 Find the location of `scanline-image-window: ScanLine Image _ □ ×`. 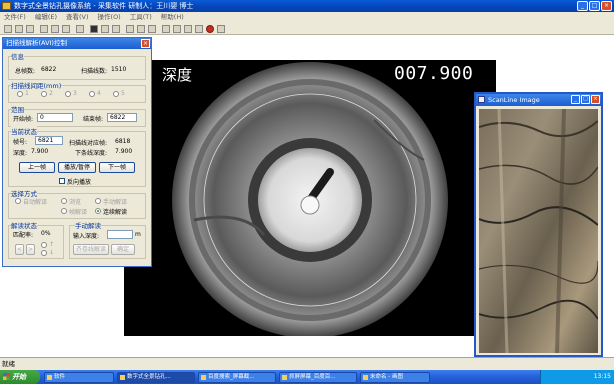

scanline-image-window: ScanLine Image _ □ × is located at coordinates (538, 224).